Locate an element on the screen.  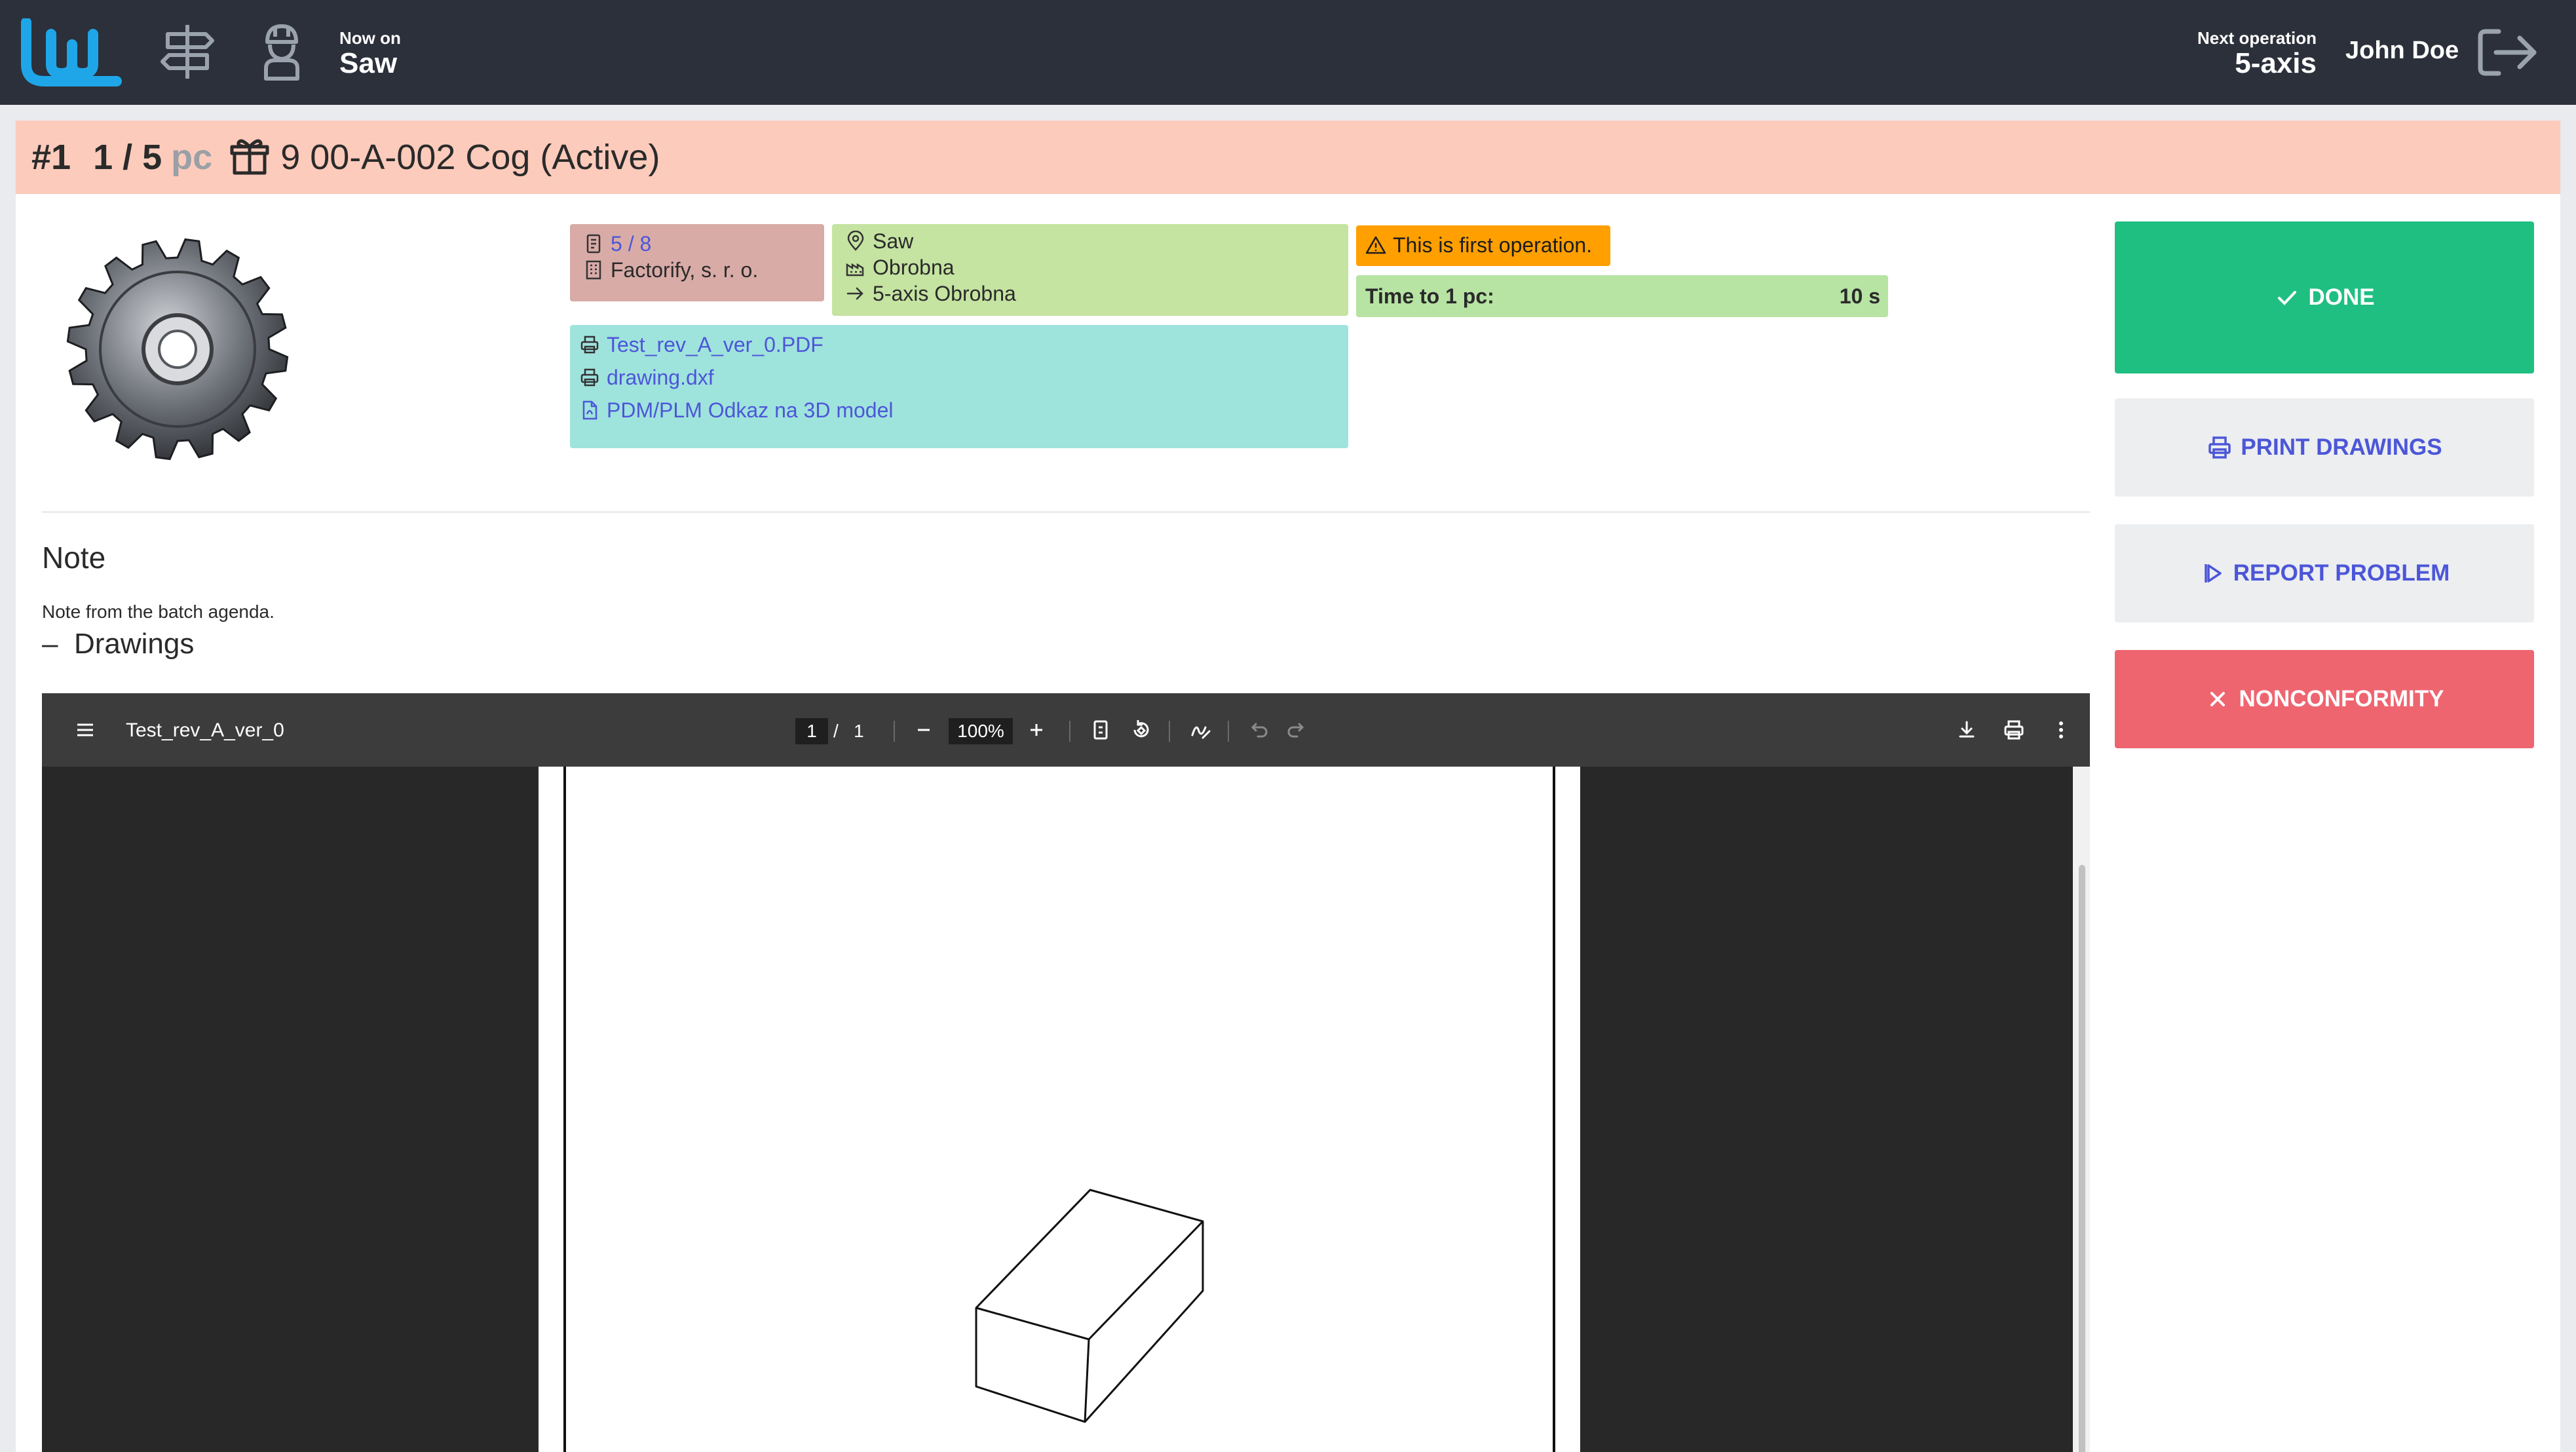
print-drawings-button: PRINT DRAWINGS is located at coordinates (2325, 448).